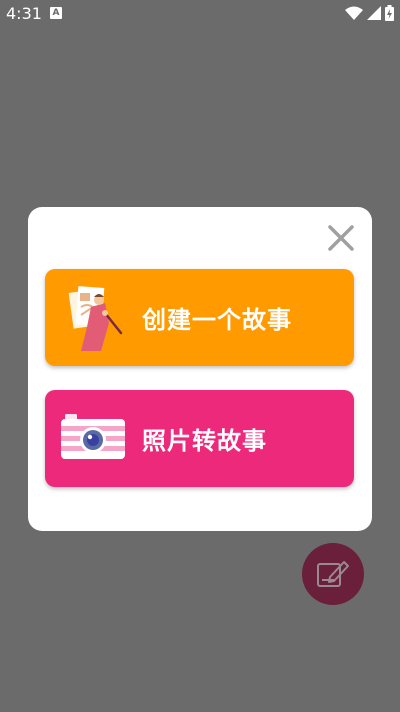 The image size is (400, 712). I want to click on compose-fab, so click(333, 574).